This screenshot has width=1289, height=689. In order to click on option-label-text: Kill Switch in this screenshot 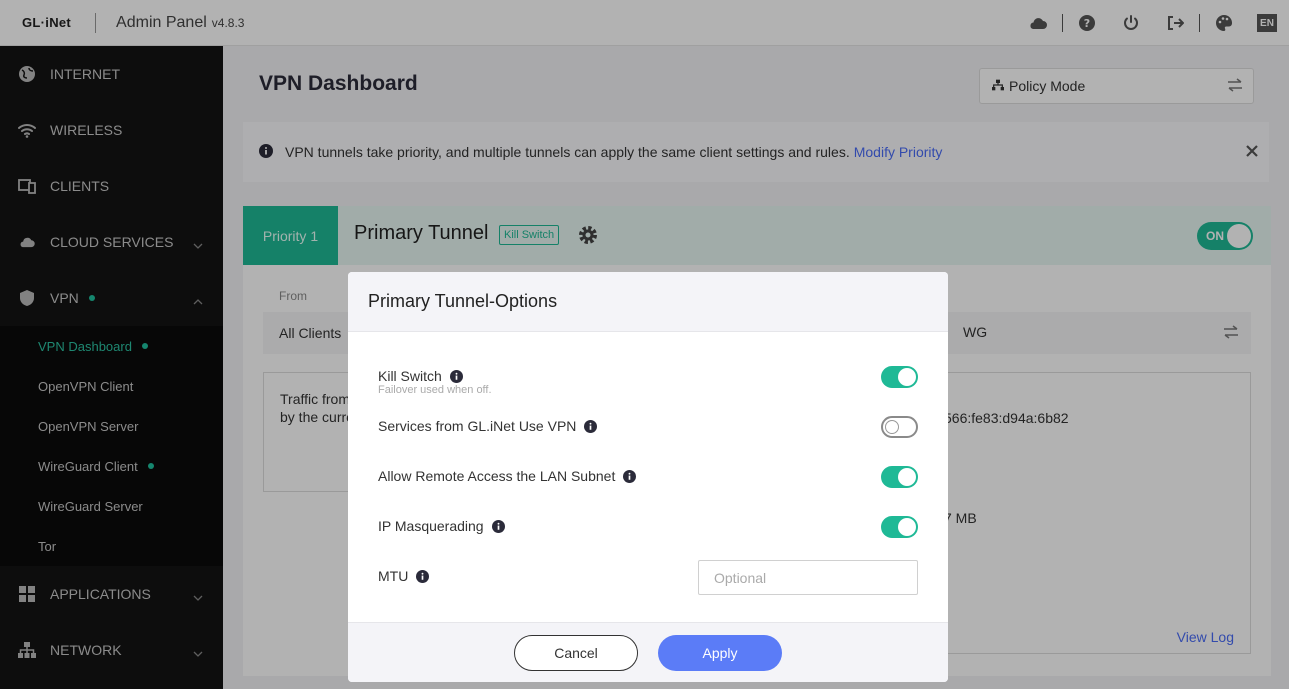, I will do `click(410, 376)`.